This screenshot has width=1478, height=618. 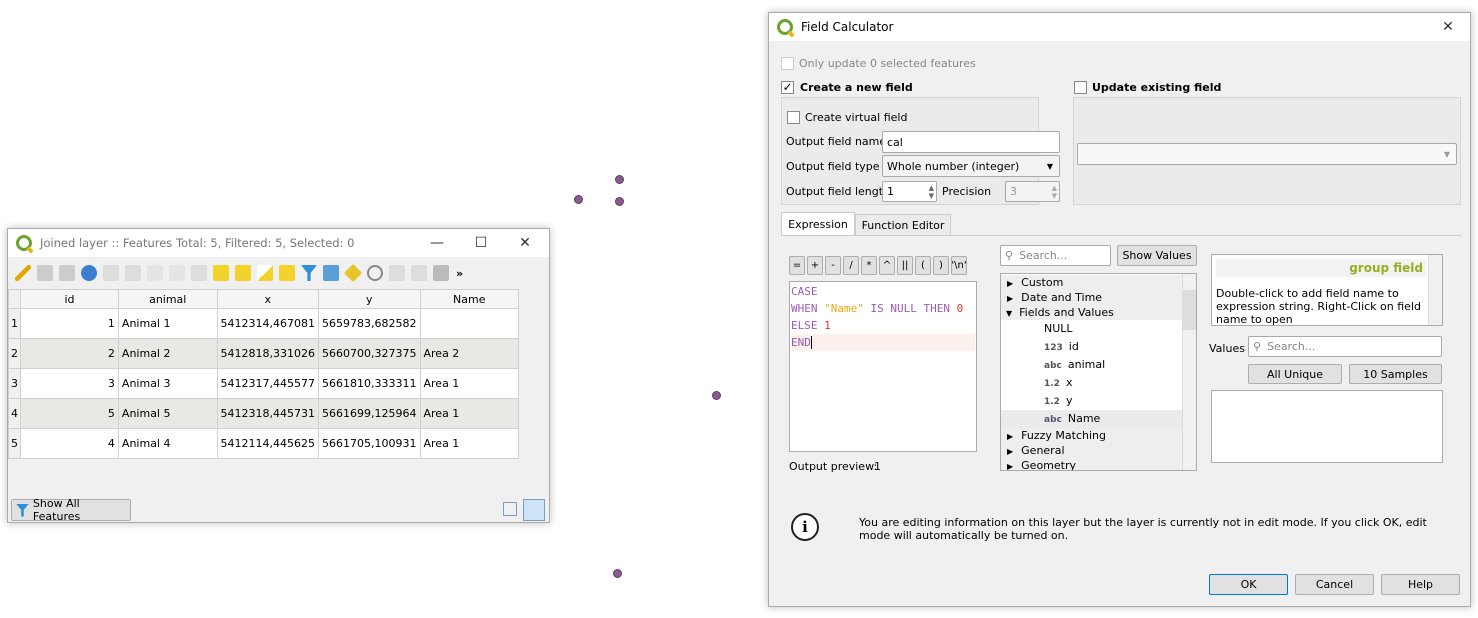 What do you see at coordinates (268, 353) in the screenshot?
I see `cell-x: 5412818,331026` at bounding box center [268, 353].